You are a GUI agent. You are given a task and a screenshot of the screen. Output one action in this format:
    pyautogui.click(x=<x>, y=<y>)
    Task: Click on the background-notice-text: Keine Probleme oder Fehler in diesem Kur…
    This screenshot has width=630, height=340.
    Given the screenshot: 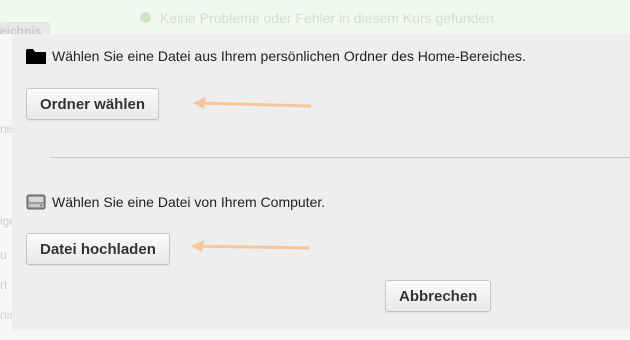 What is the action you would take?
    pyautogui.click(x=329, y=18)
    